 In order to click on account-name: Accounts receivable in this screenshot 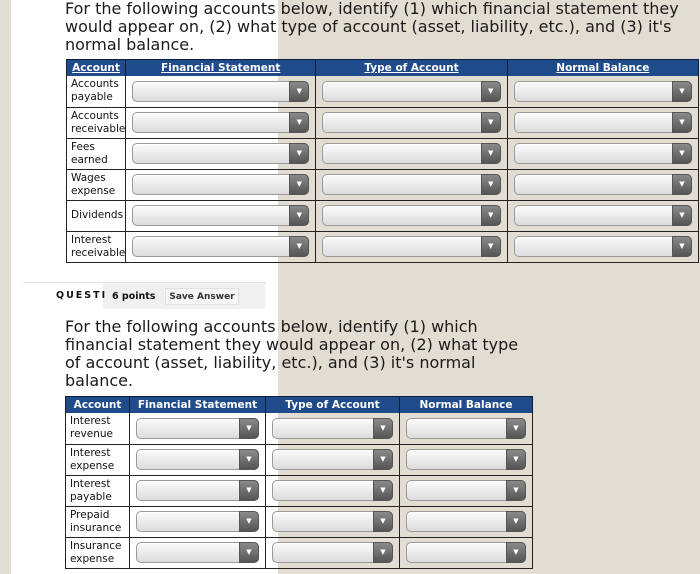, I will do `click(96, 123)`.